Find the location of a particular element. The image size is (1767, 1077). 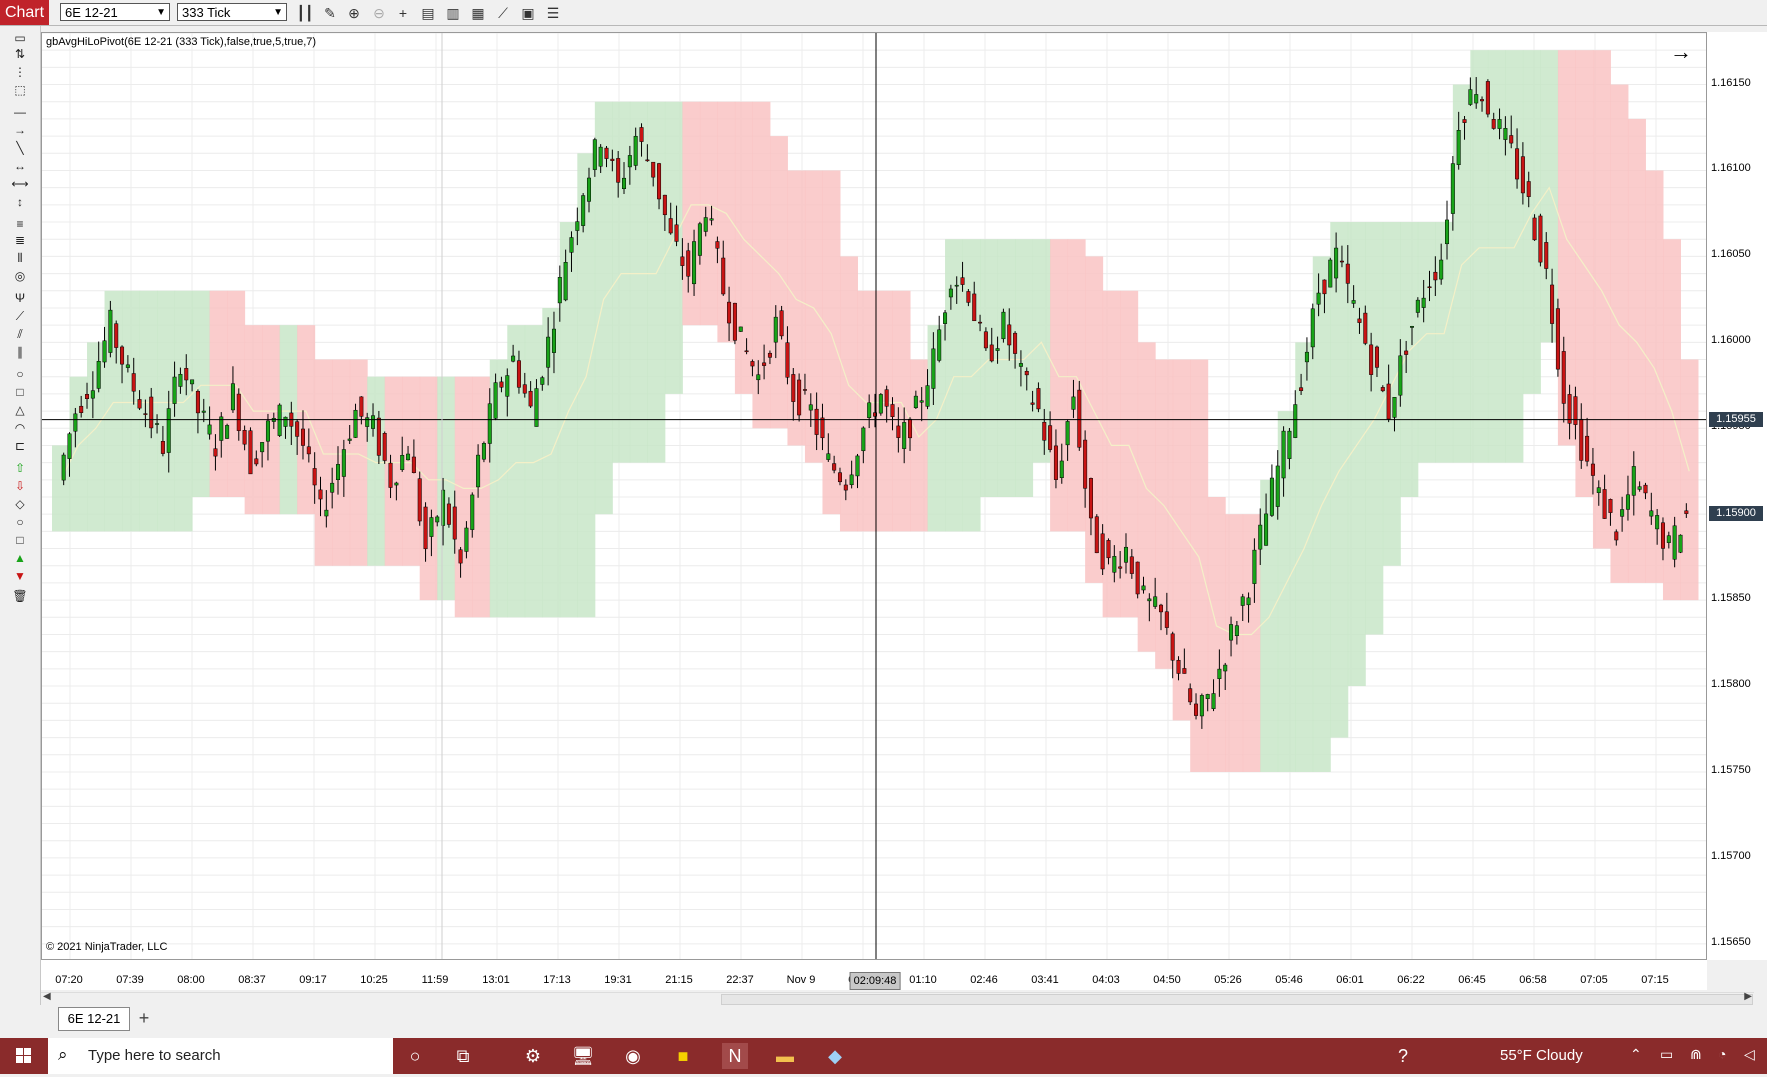

computer-icon: 🖥 is located at coordinates (583, 1056).